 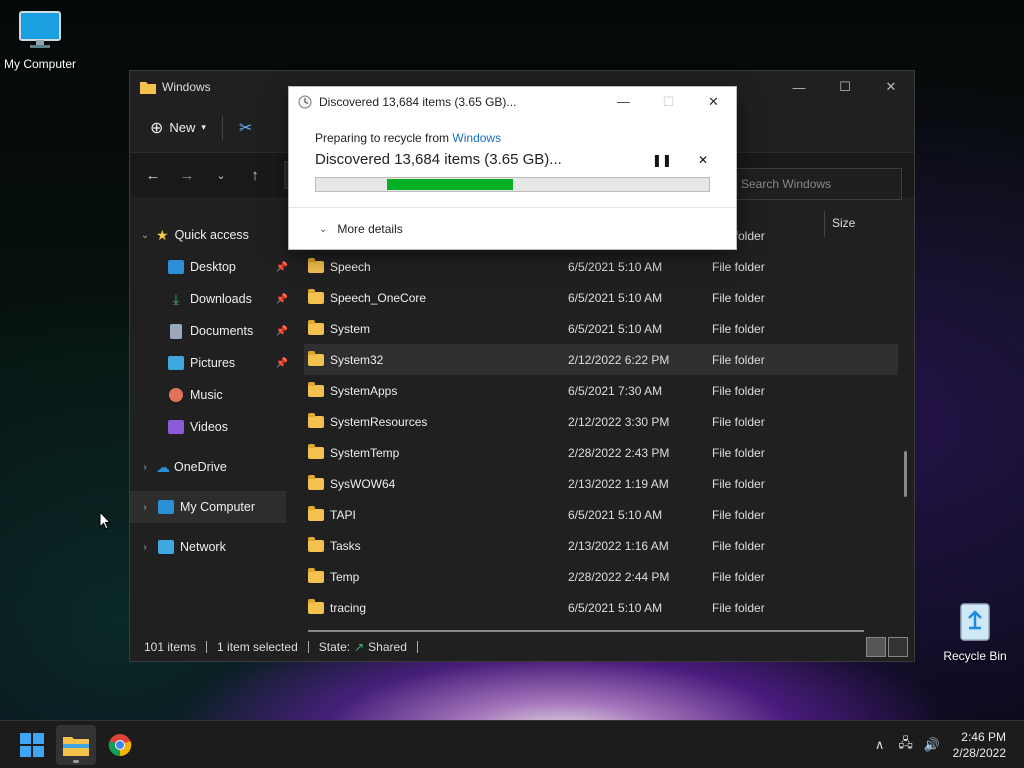 I want to click on more-details-toggle: ⌄ More details, so click(x=512, y=228).